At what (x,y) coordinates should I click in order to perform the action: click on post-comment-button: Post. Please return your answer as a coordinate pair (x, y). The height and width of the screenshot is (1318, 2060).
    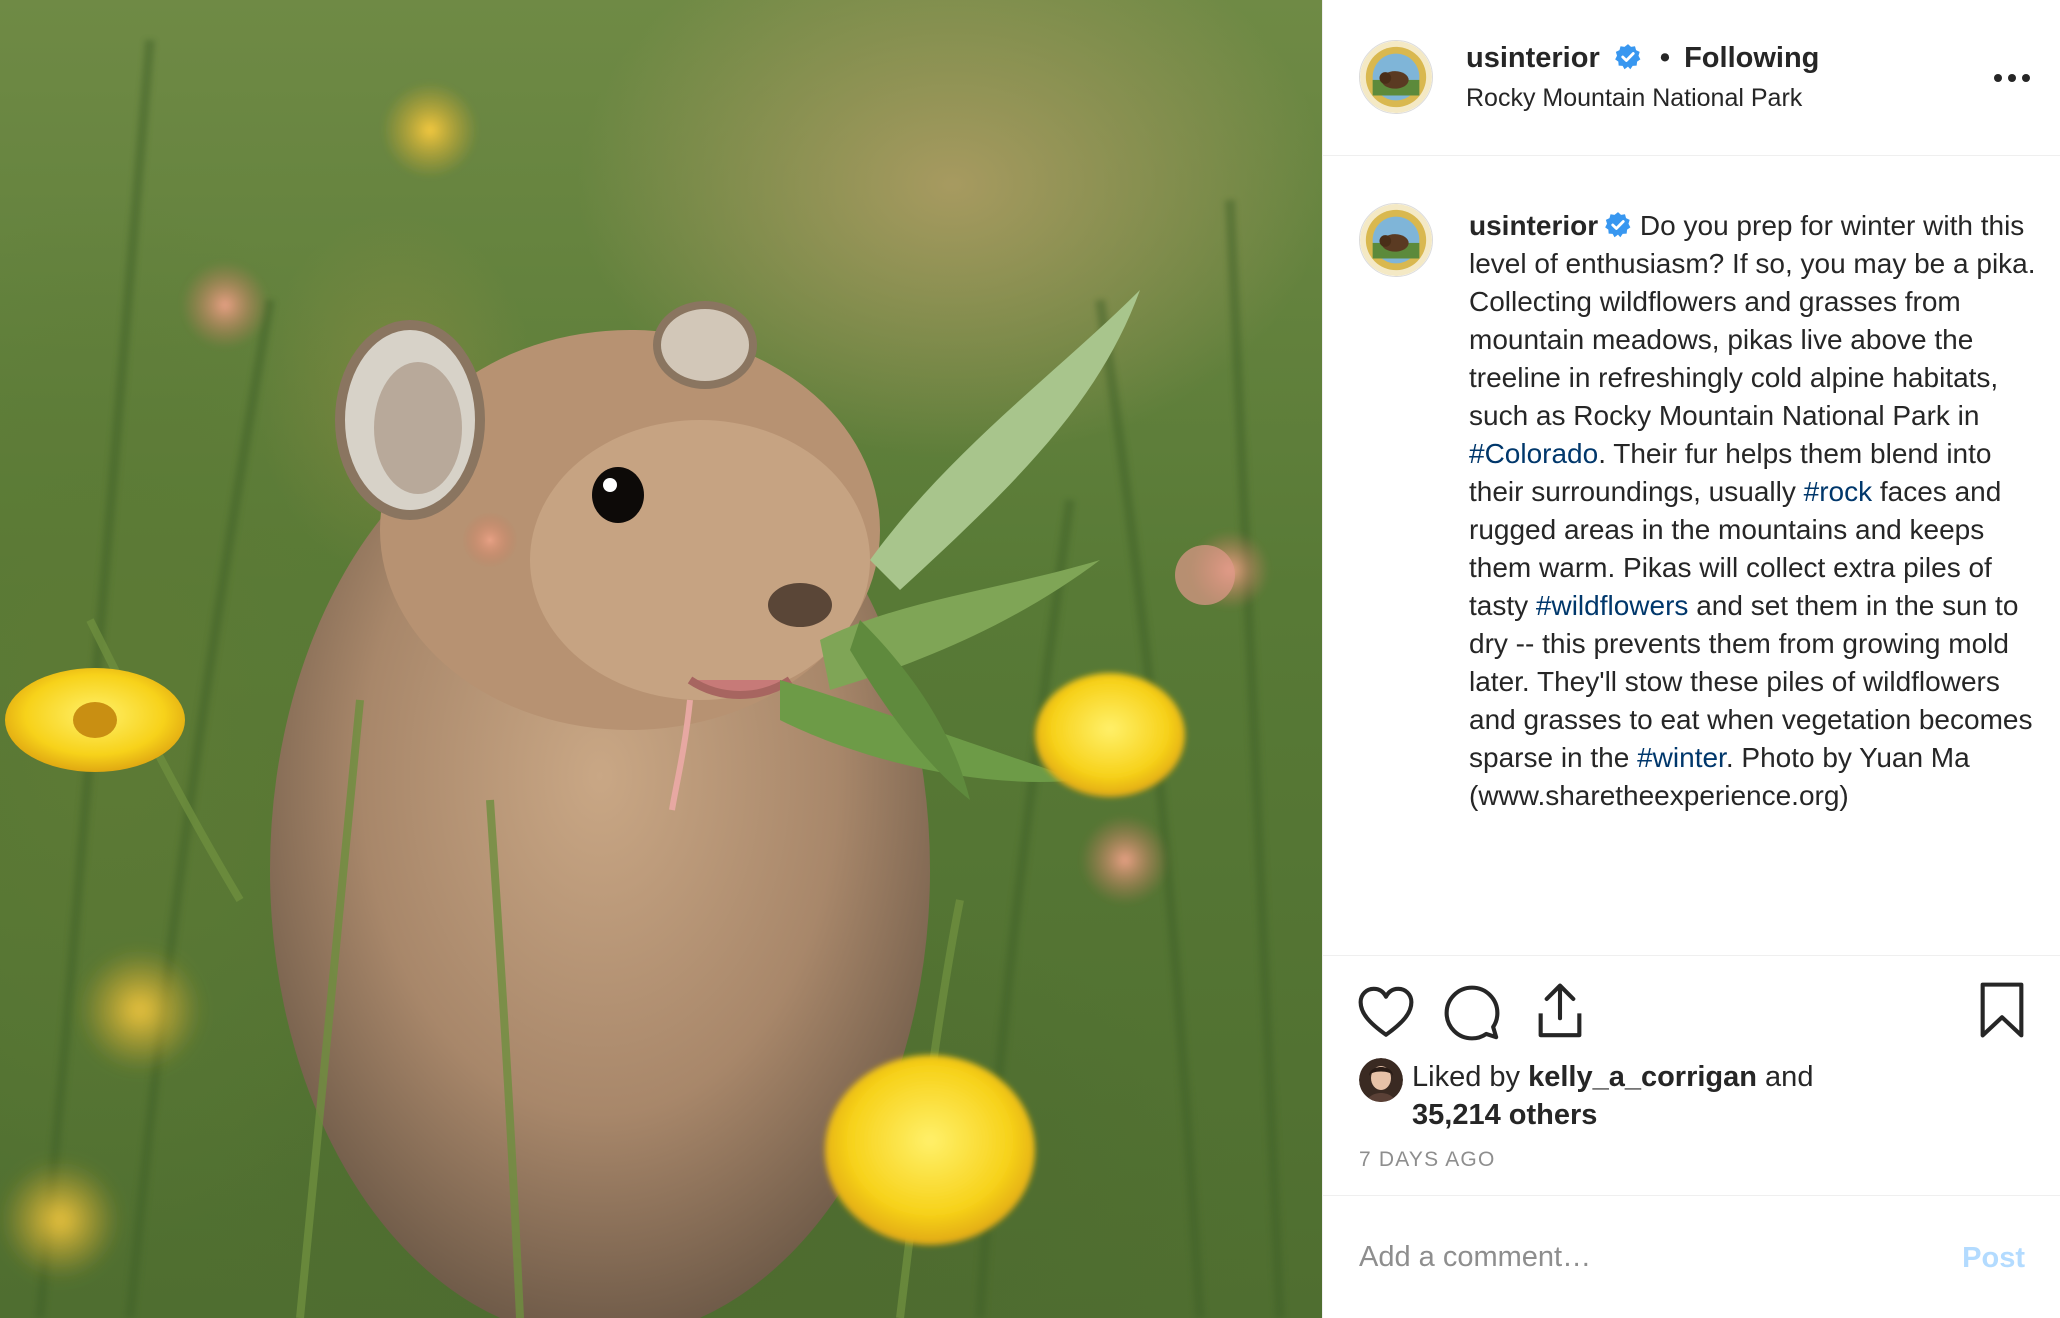
    Looking at the image, I should click on (1993, 1258).